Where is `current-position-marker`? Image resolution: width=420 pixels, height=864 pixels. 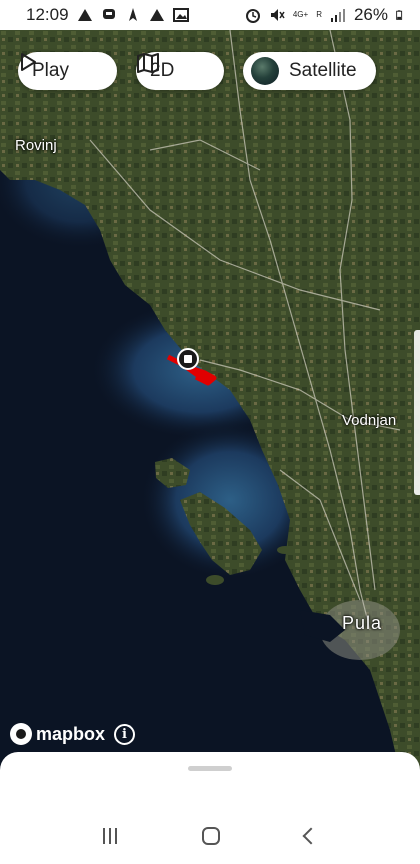 current-position-marker is located at coordinates (188, 359).